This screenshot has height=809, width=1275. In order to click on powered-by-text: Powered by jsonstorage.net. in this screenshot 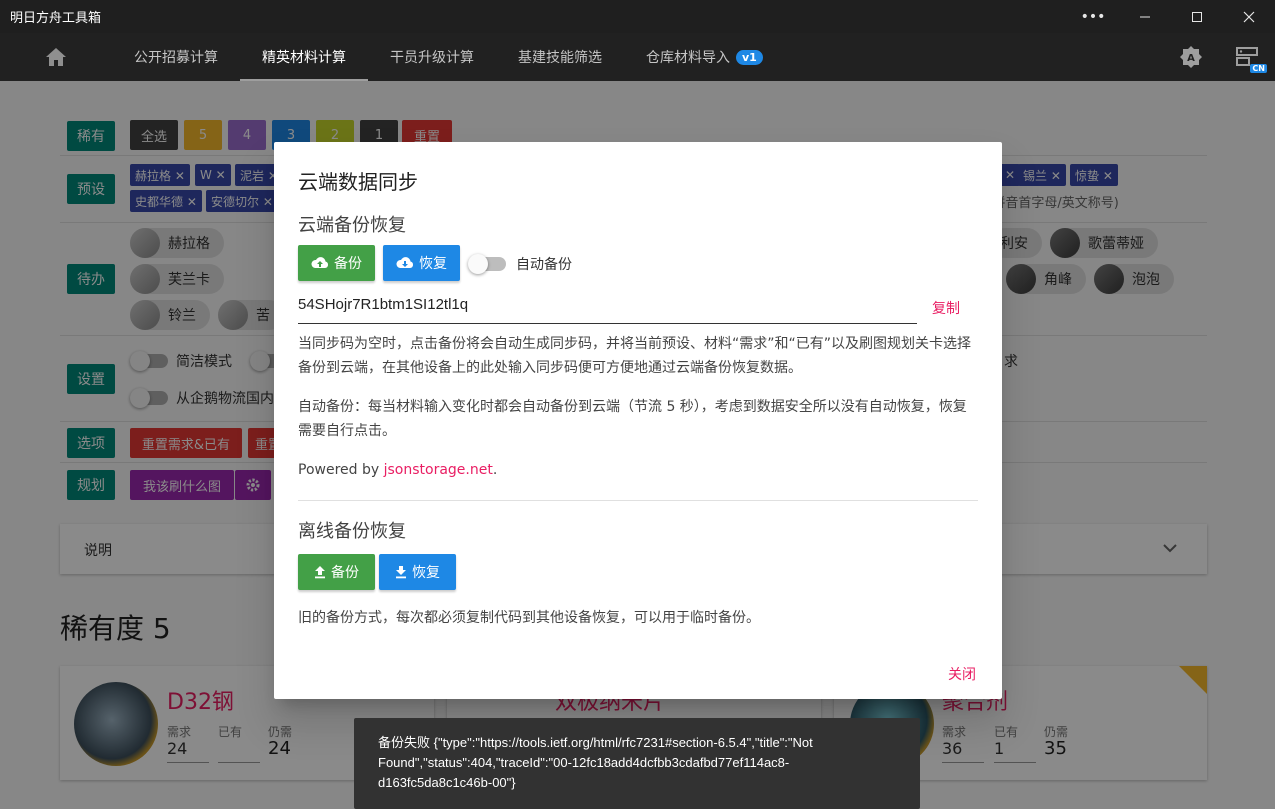, I will do `click(638, 470)`.